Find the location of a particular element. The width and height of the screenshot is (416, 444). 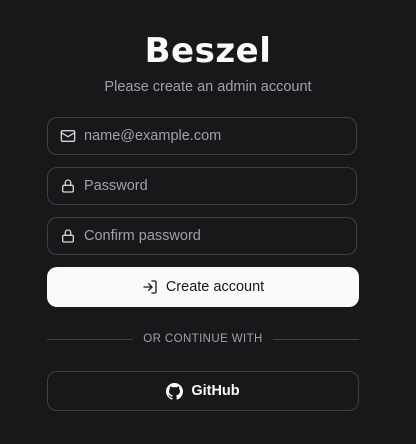

mail-icon is located at coordinates (68, 136).